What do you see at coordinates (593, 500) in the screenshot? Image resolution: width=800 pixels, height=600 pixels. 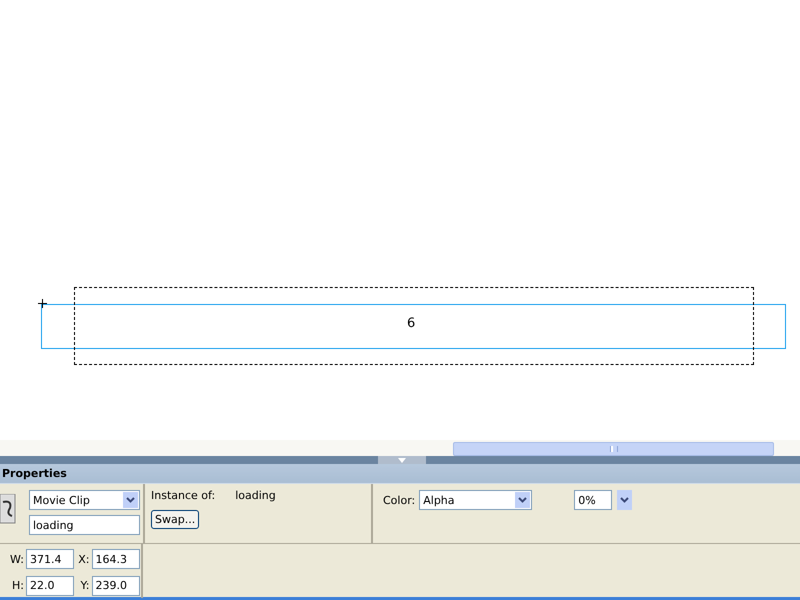 I see `alpha-field: 0%` at bounding box center [593, 500].